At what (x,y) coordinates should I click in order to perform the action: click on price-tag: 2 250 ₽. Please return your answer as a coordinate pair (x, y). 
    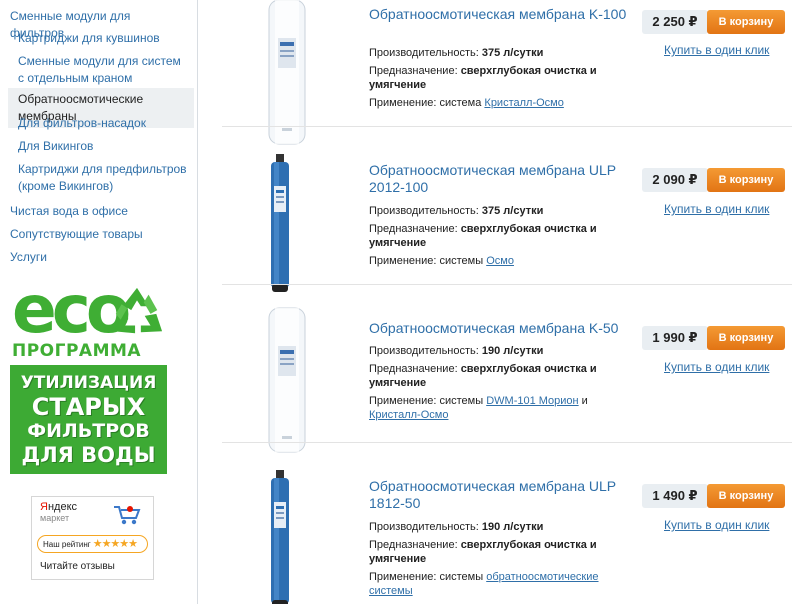
    Looking at the image, I should click on (675, 22).